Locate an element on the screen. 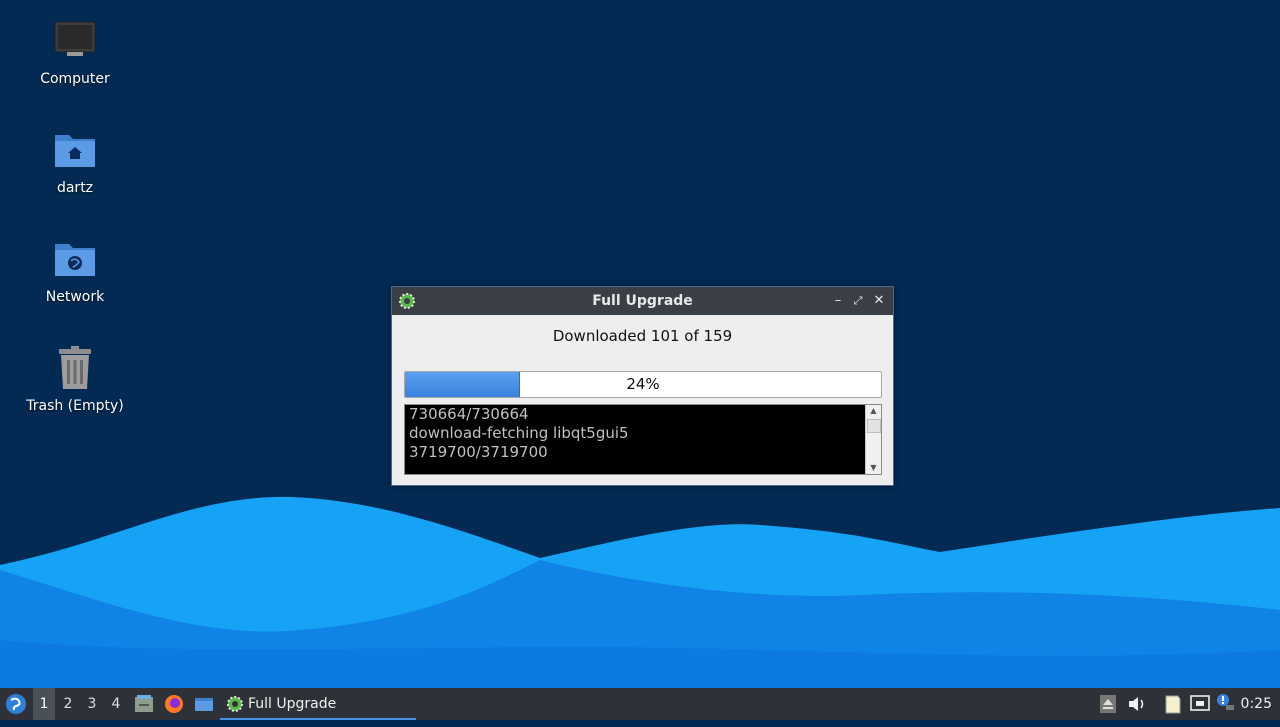 This screenshot has height=727, width=1280. tray-notes is located at coordinates (1173, 704).